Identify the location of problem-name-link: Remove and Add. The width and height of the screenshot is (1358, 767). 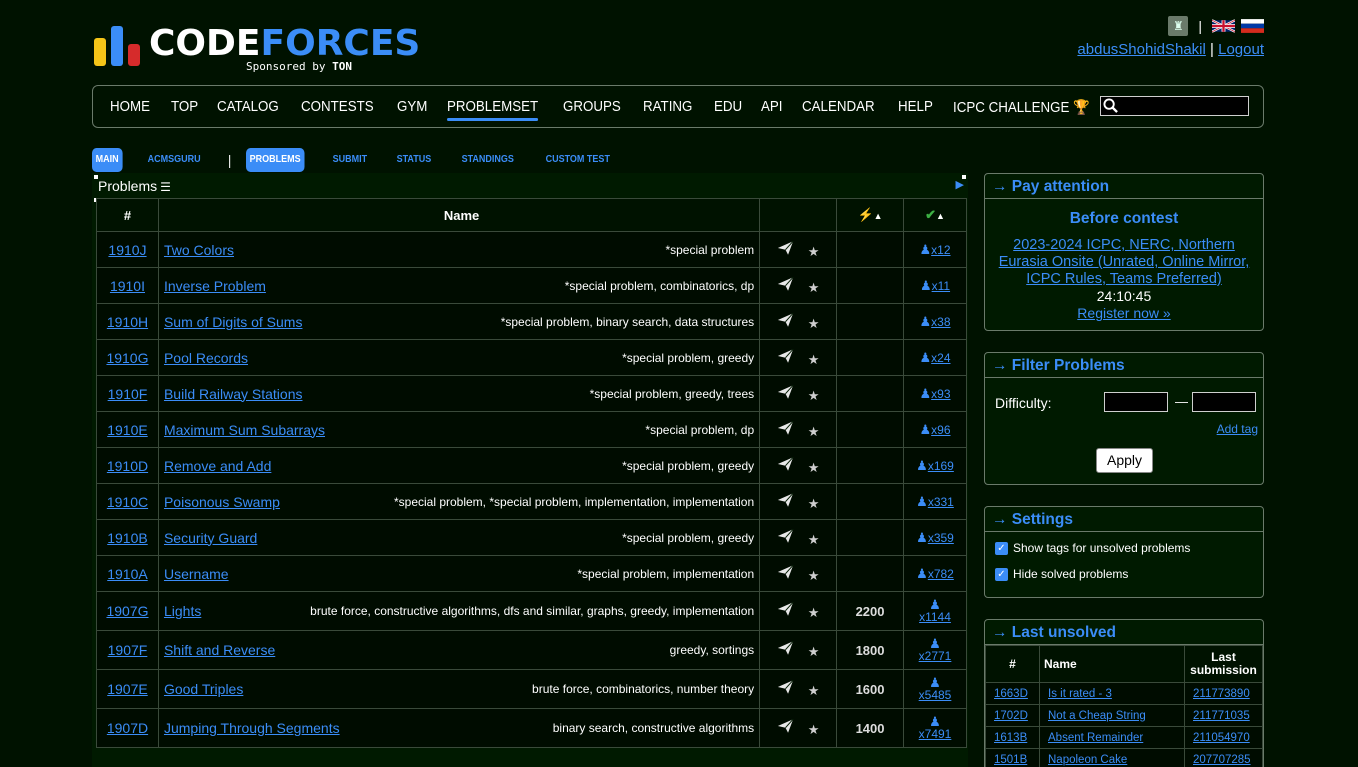
(217, 466).